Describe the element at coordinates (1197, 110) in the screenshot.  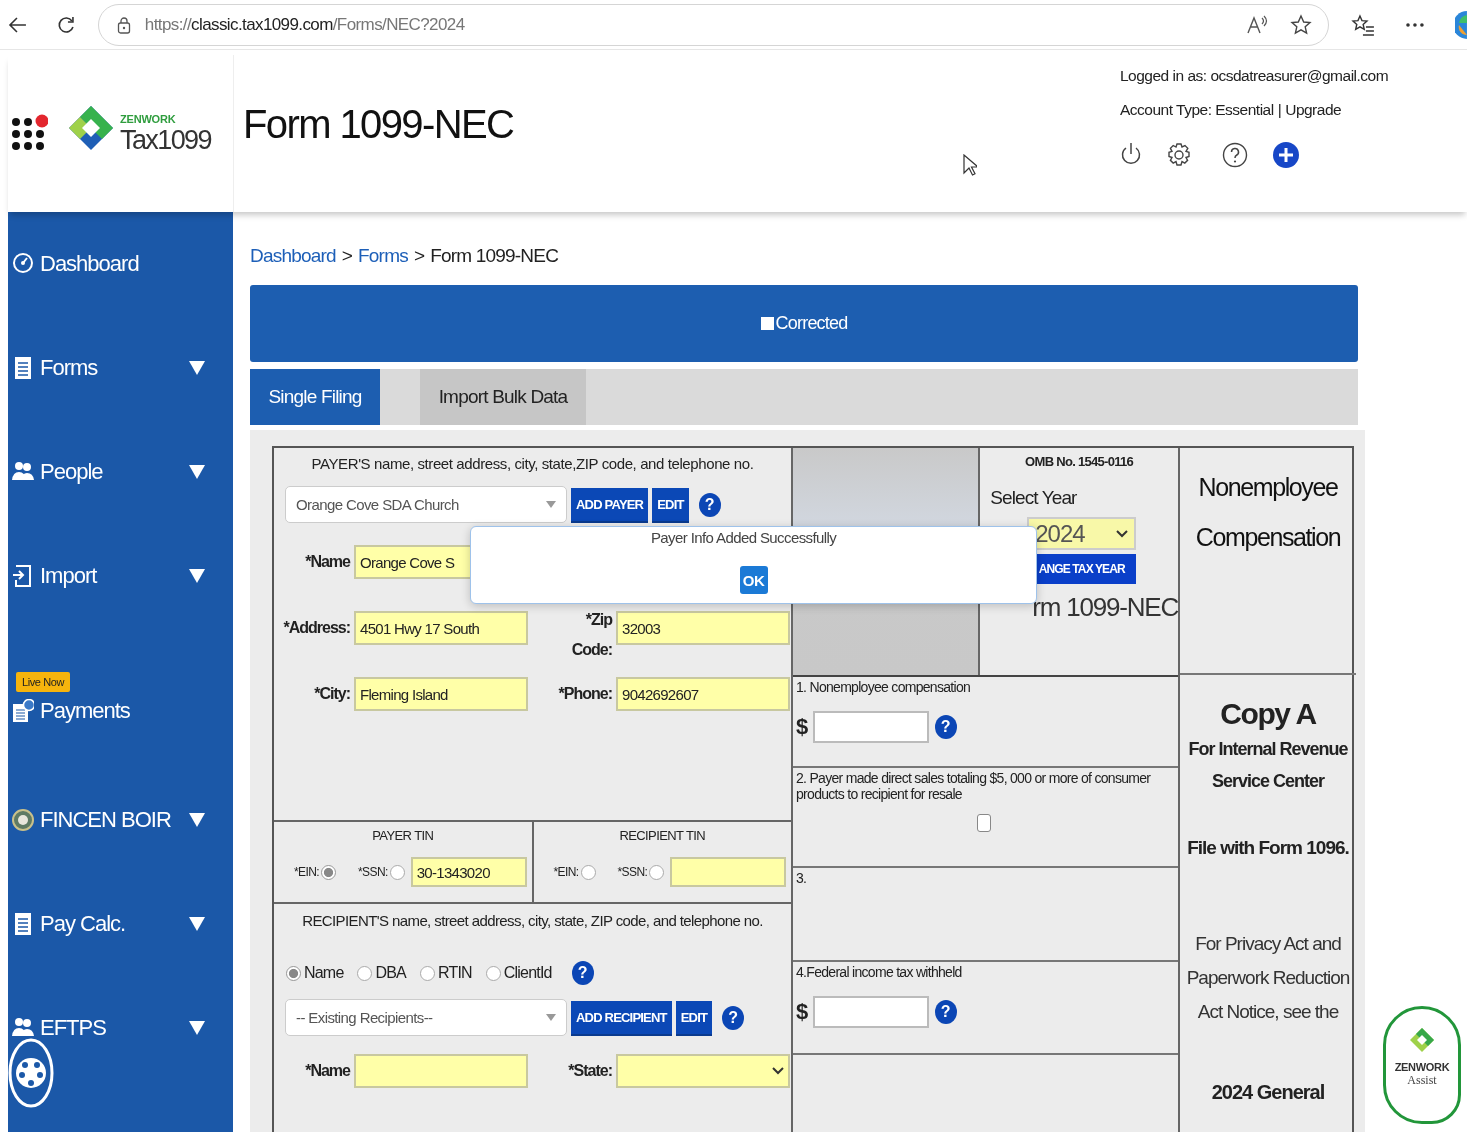
I see `account-type-text: Account Type: Essential` at that location.